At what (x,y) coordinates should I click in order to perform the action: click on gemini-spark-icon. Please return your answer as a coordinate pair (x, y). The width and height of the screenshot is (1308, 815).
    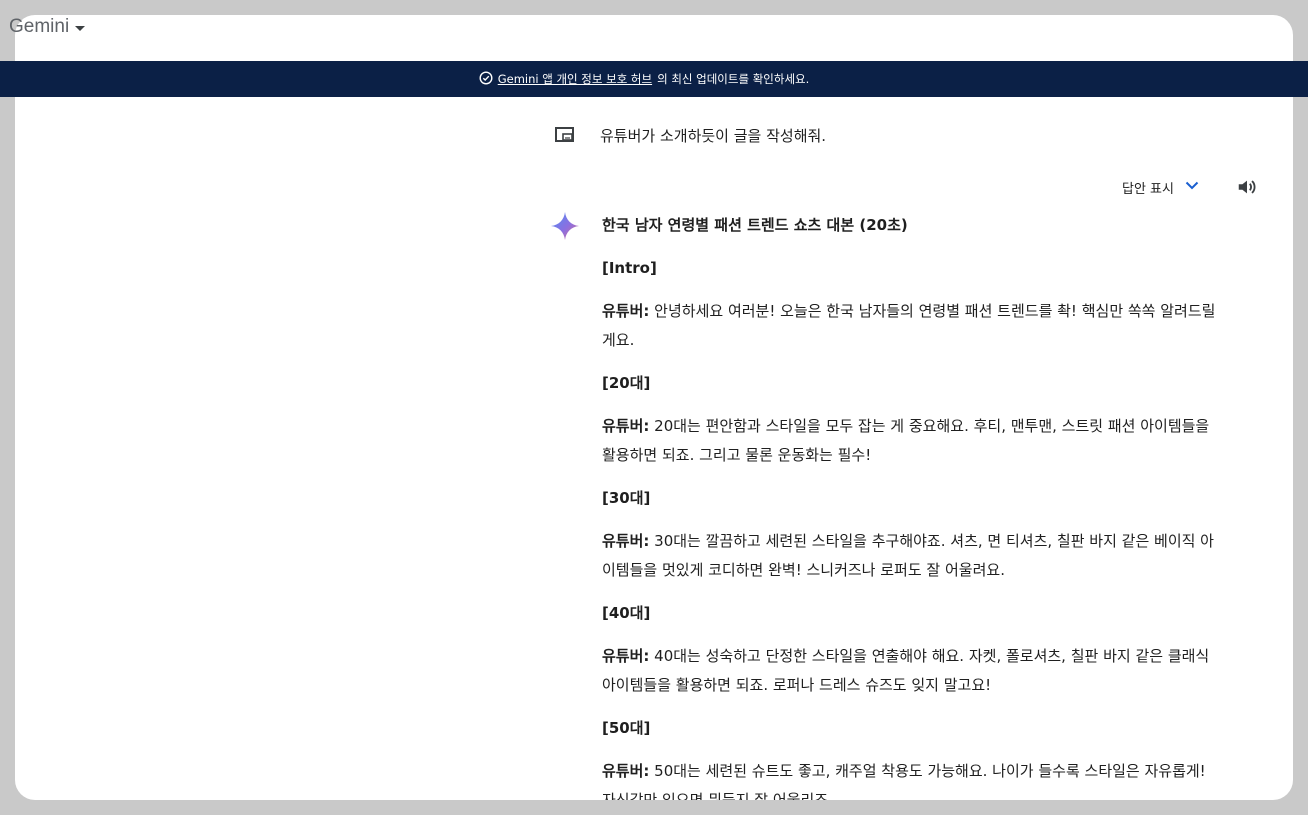
    Looking at the image, I should click on (565, 226).